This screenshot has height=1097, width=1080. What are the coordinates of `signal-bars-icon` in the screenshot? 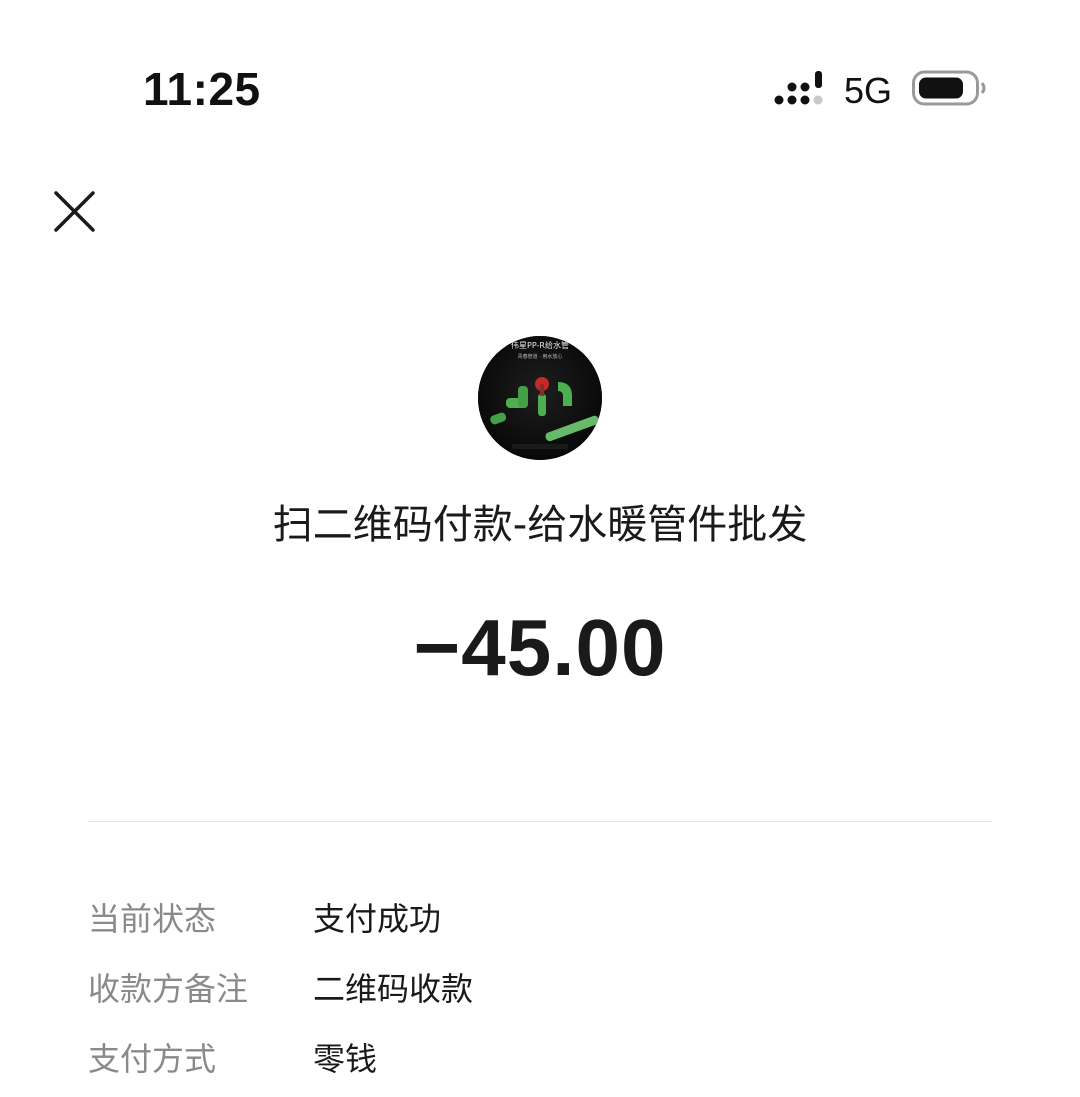 It's located at (798, 88).